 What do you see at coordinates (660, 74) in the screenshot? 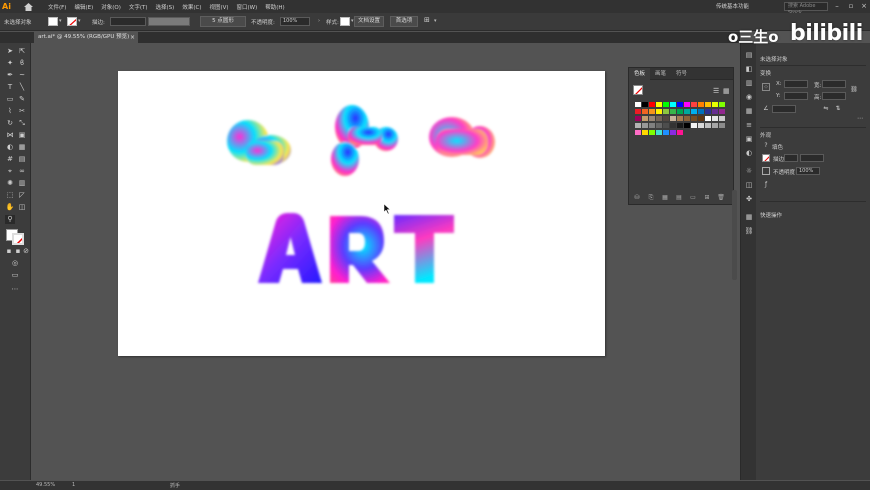
I see `tab-brushes: 画笔` at bounding box center [660, 74].